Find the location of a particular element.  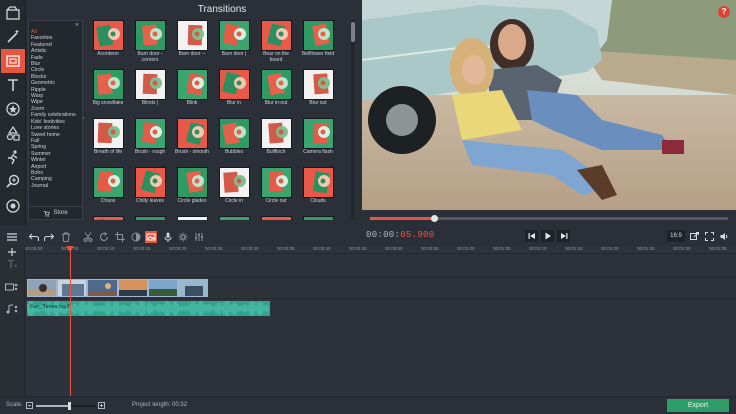

skip-forward-icon is located at coordinates (563, 236).